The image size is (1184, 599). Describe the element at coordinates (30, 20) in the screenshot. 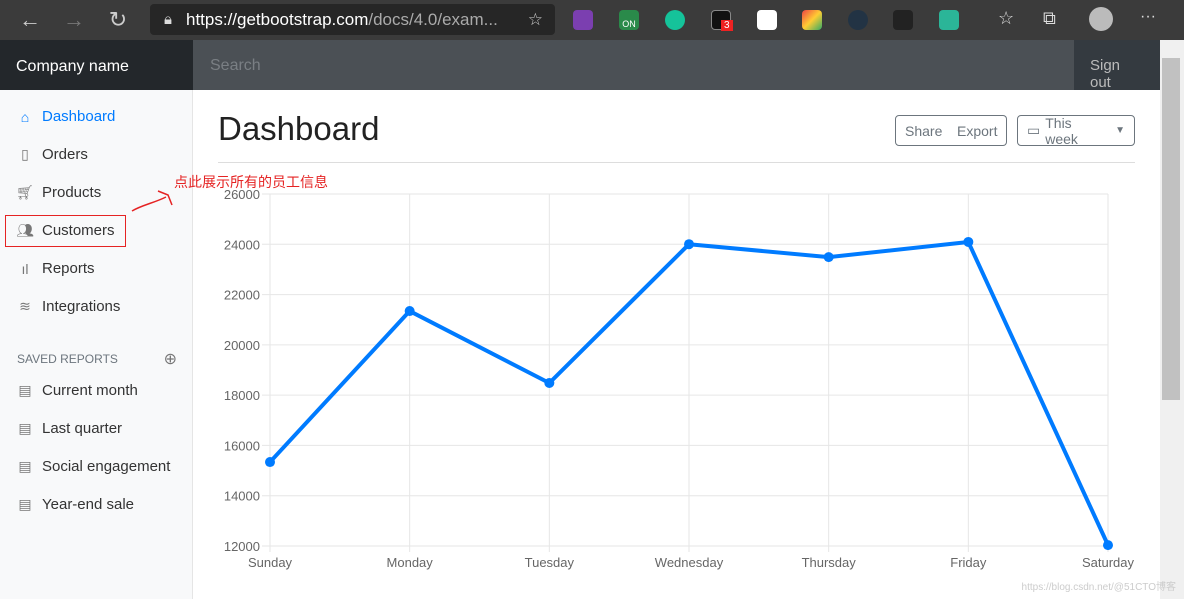

I see `back-icon: ←` at that location.